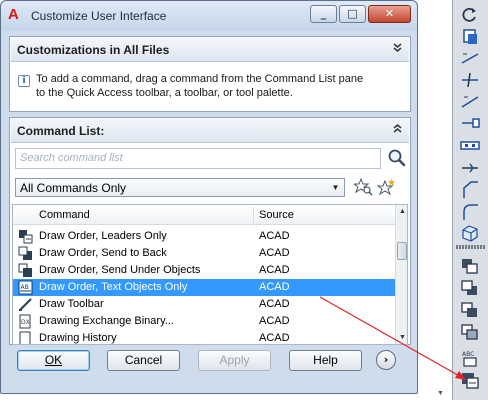 This screenshot has height=400, width=488. Describe the element at coordinates (78, 338) in the screenshot. I see `command-name: Drawing History` at that location.